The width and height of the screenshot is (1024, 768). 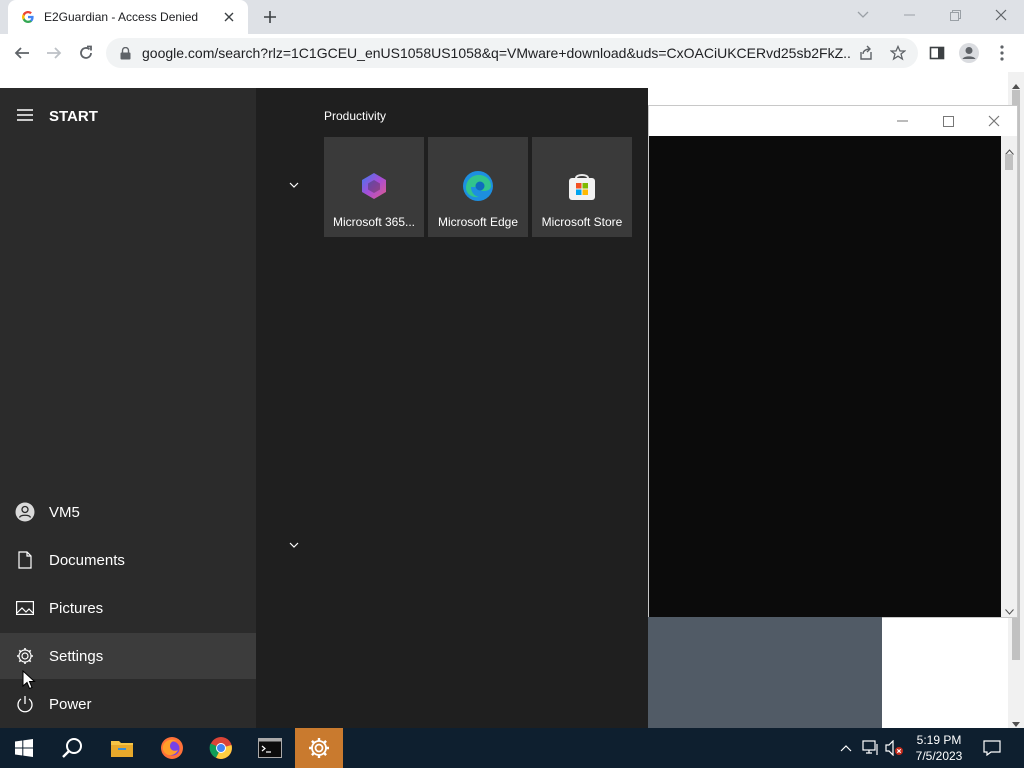 I want to click on power-item: Power, so click(x=128, y=704).